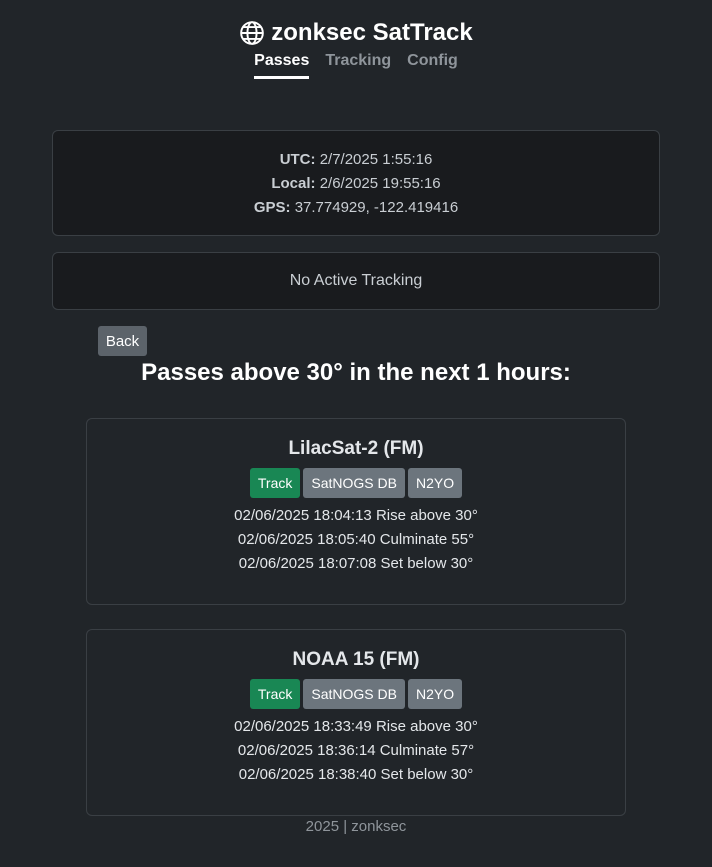 This screenshot has width=712, height=867. Describe the element at coordinates (356, 726) in the screenshot. I see `rise-time: 02/06/2025 18:33:49 Rise above 30°` at that location.